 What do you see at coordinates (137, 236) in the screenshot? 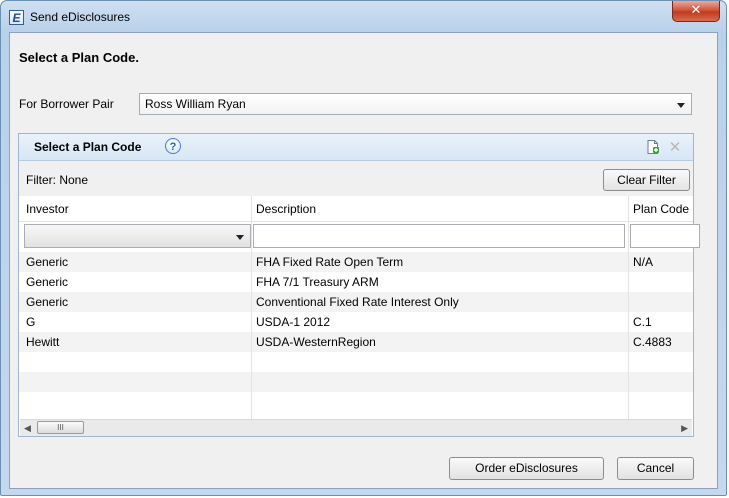
I see `investor-filter-select` at bounding box center [137, 236].